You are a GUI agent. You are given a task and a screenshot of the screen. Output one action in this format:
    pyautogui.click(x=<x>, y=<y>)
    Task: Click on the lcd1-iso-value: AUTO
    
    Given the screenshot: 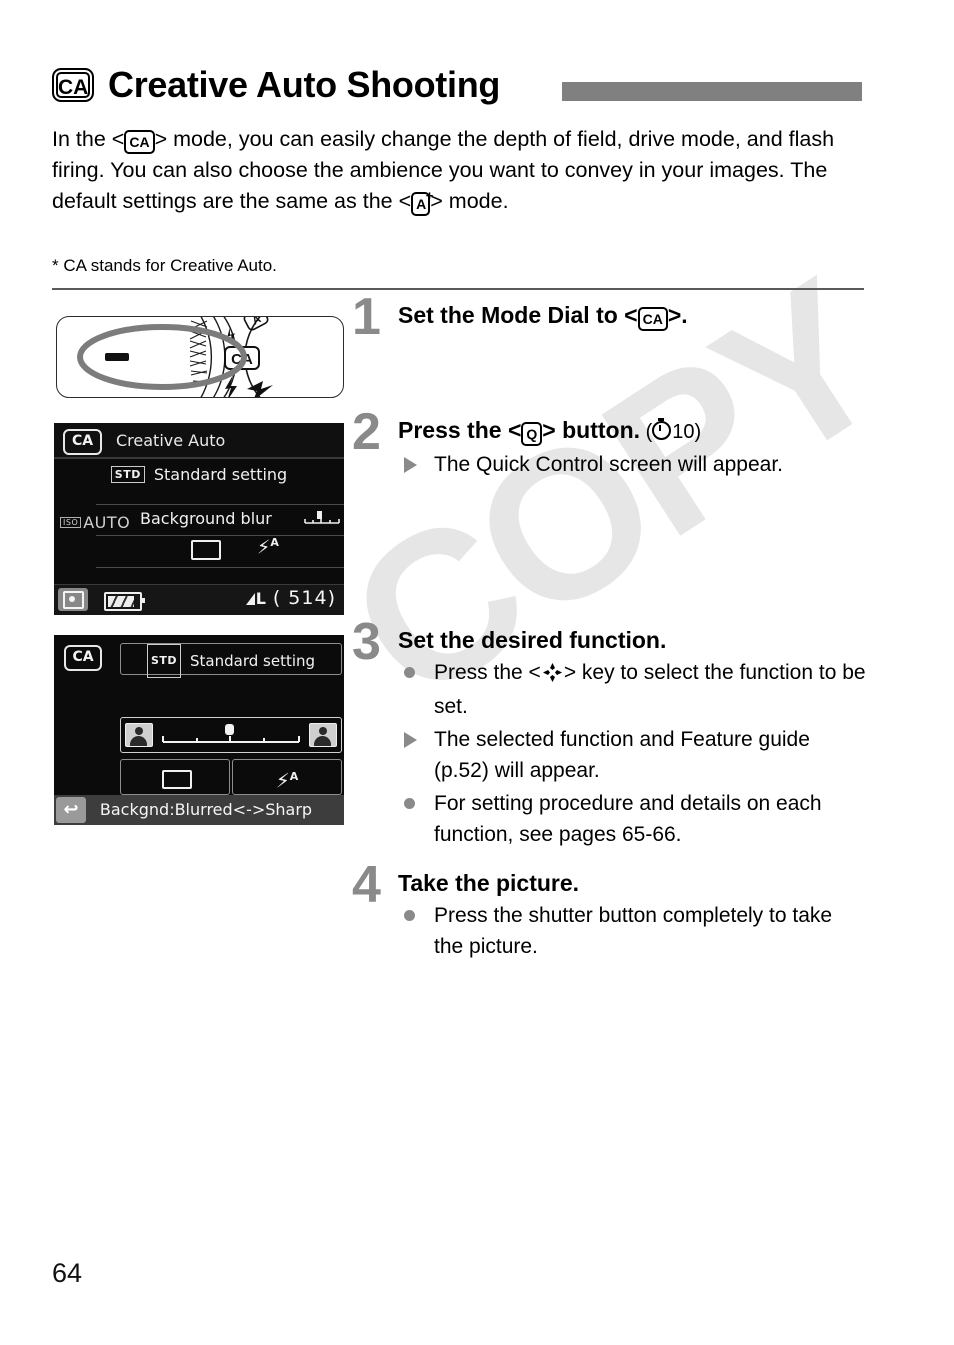 What is the action you would take?
    pyautogui.click(x=107, y=522)
    